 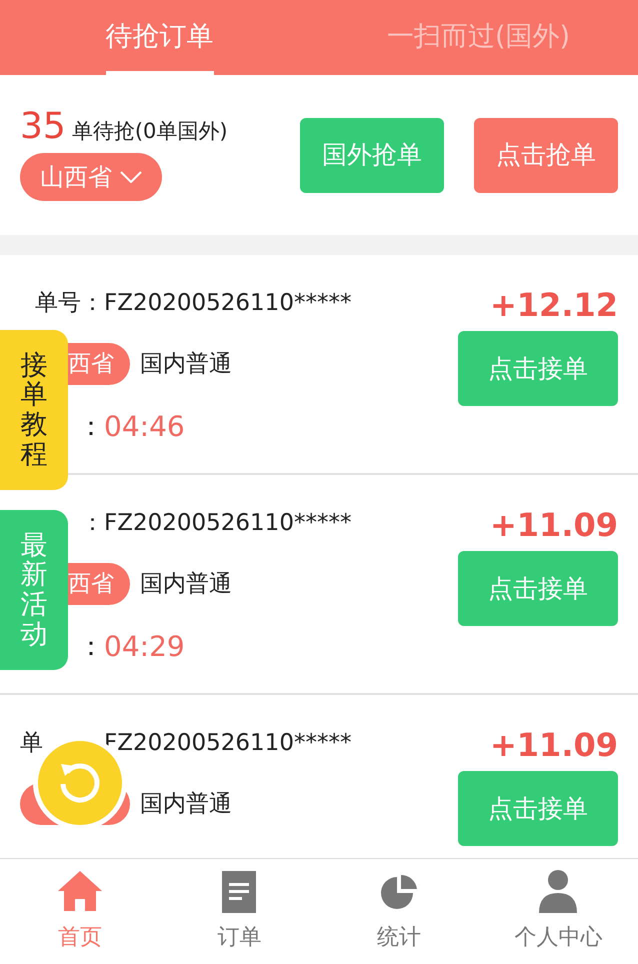 I want to click on house-icon, so click(x=80, y=891).